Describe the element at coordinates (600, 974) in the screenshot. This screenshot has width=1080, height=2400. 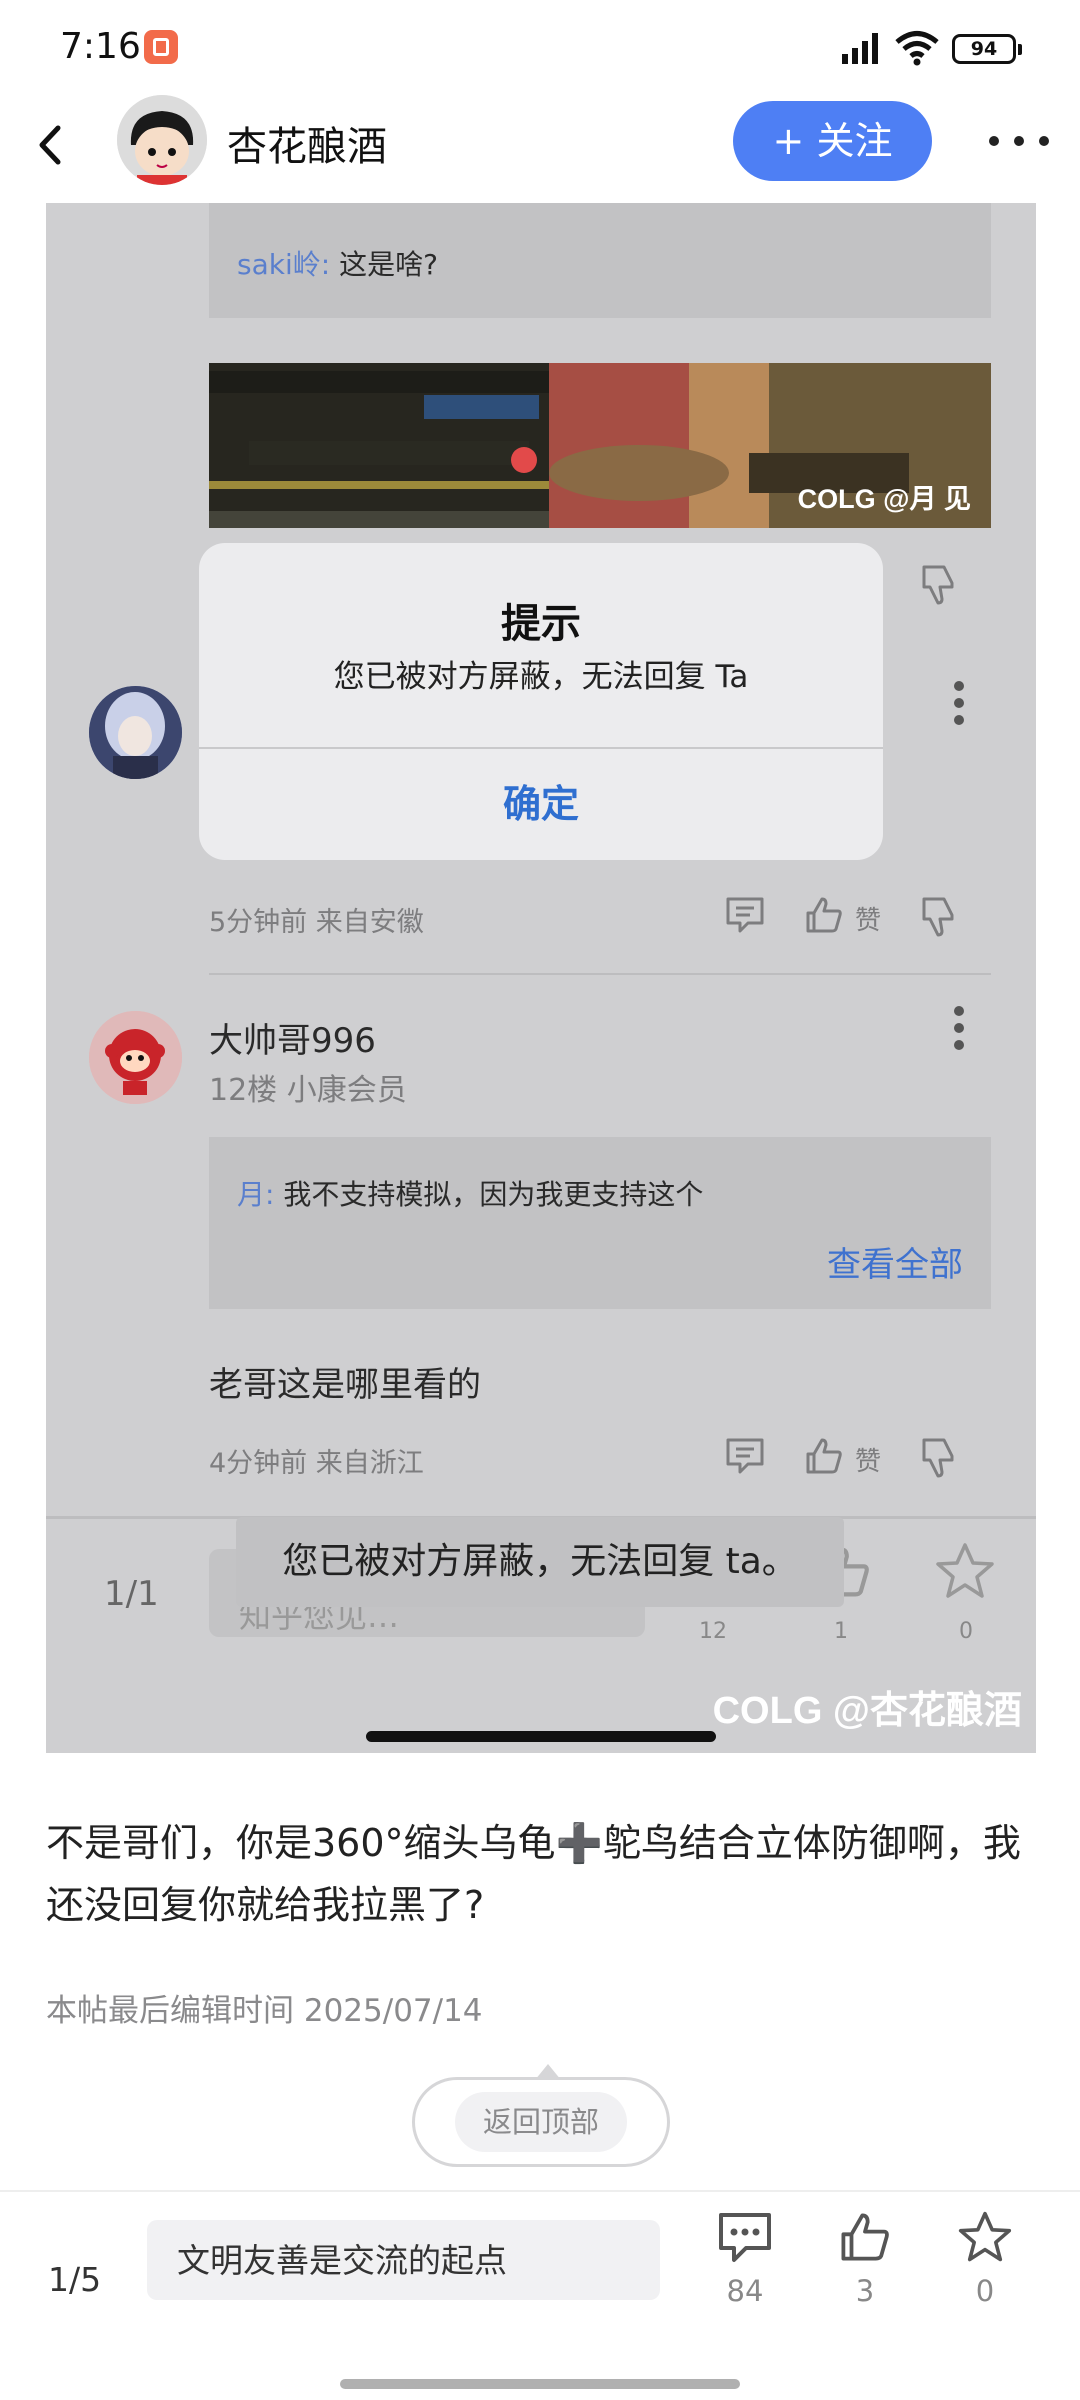
I see `comment-divider` at that location.